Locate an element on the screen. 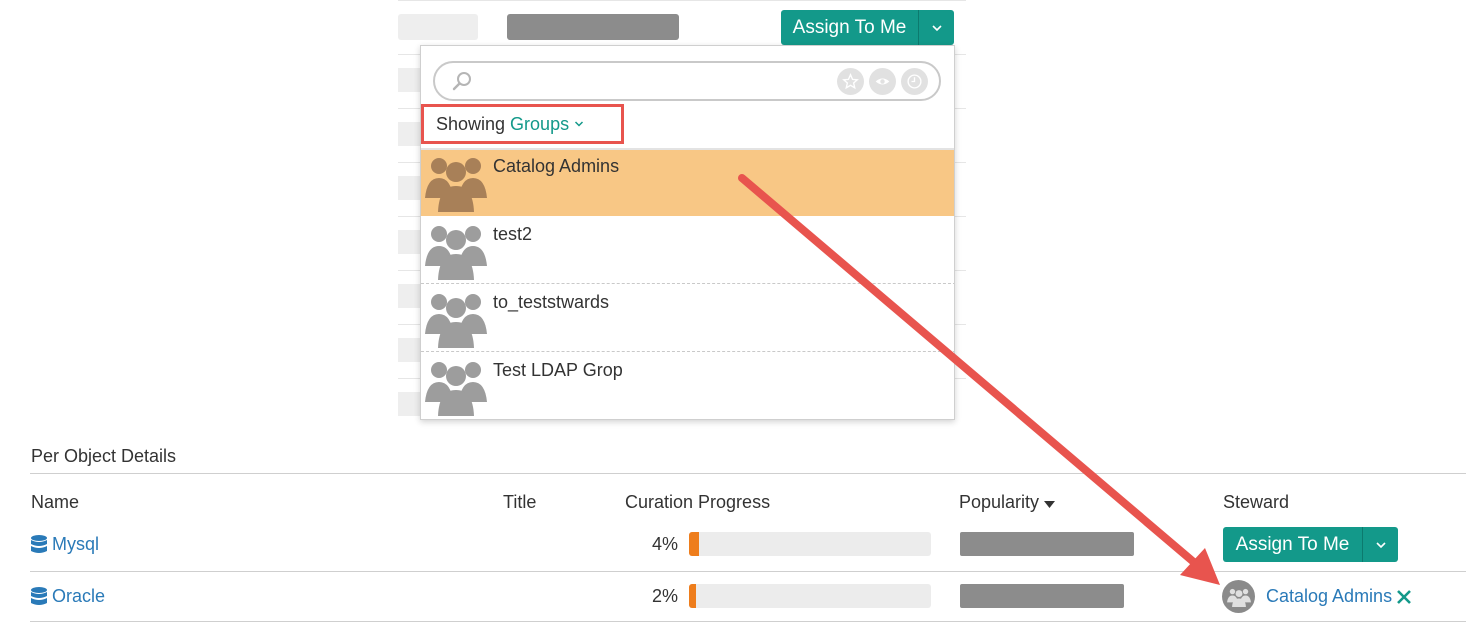  group-option-label: Catalog Admins is located at coordinates (556, 166).